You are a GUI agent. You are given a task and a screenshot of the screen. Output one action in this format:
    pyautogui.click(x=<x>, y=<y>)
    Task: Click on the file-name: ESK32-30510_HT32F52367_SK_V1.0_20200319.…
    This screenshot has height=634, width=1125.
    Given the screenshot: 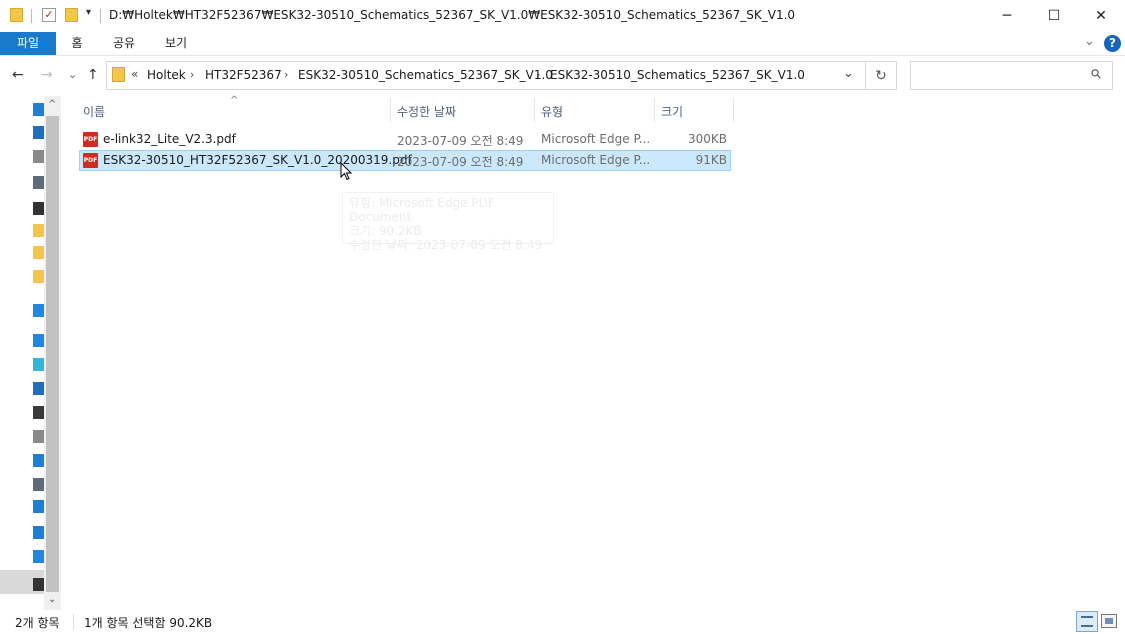 What is the action you would take?
    pyautogui.click(x=257, y=160)
    